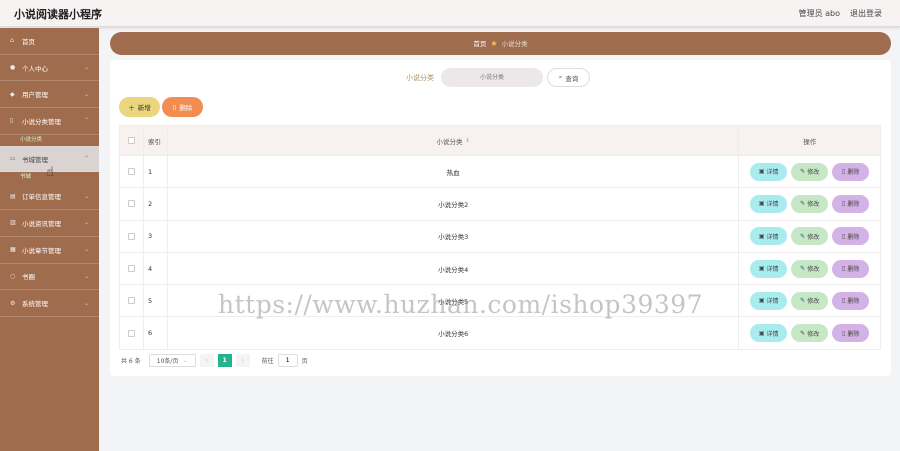 The height and width of the screenshot is (451, 900). Describe the element at coordinates (224, 360) in the screenshot. I see `page-number-current: 1` at that location.